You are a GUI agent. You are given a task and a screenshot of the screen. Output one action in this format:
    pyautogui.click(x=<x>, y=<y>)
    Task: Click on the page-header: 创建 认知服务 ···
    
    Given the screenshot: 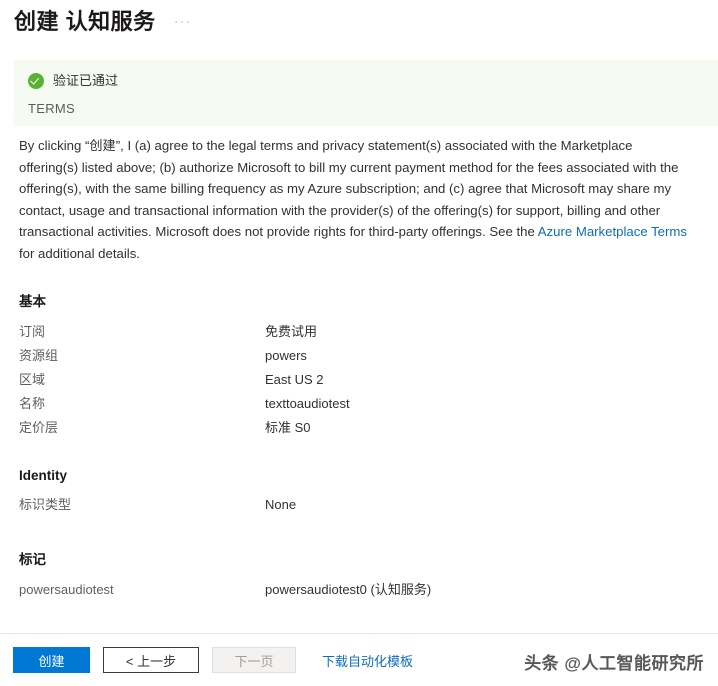 What is the action you would take?
    pyautogui.click(x=359, y=19)
    